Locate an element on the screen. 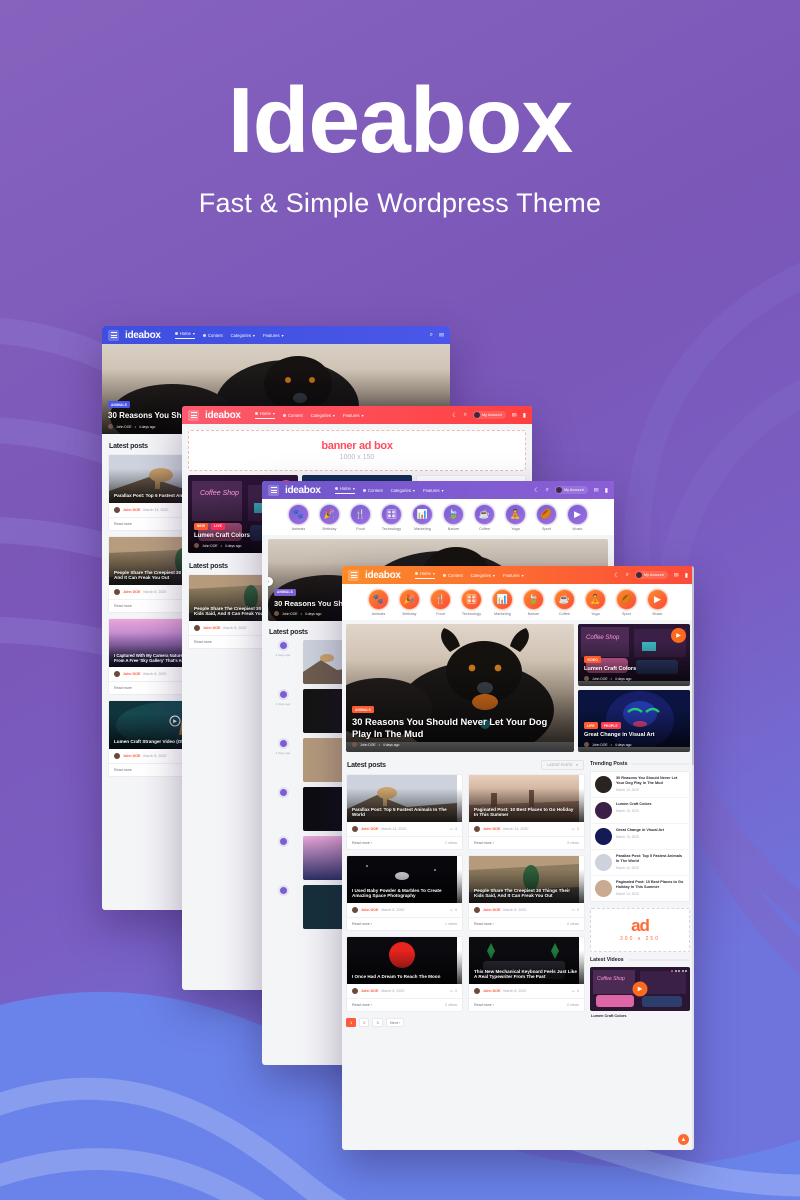 This screenshot has height=1200, width=800. nav-item-features: Features ▾ is located at coordinates (273, 335).